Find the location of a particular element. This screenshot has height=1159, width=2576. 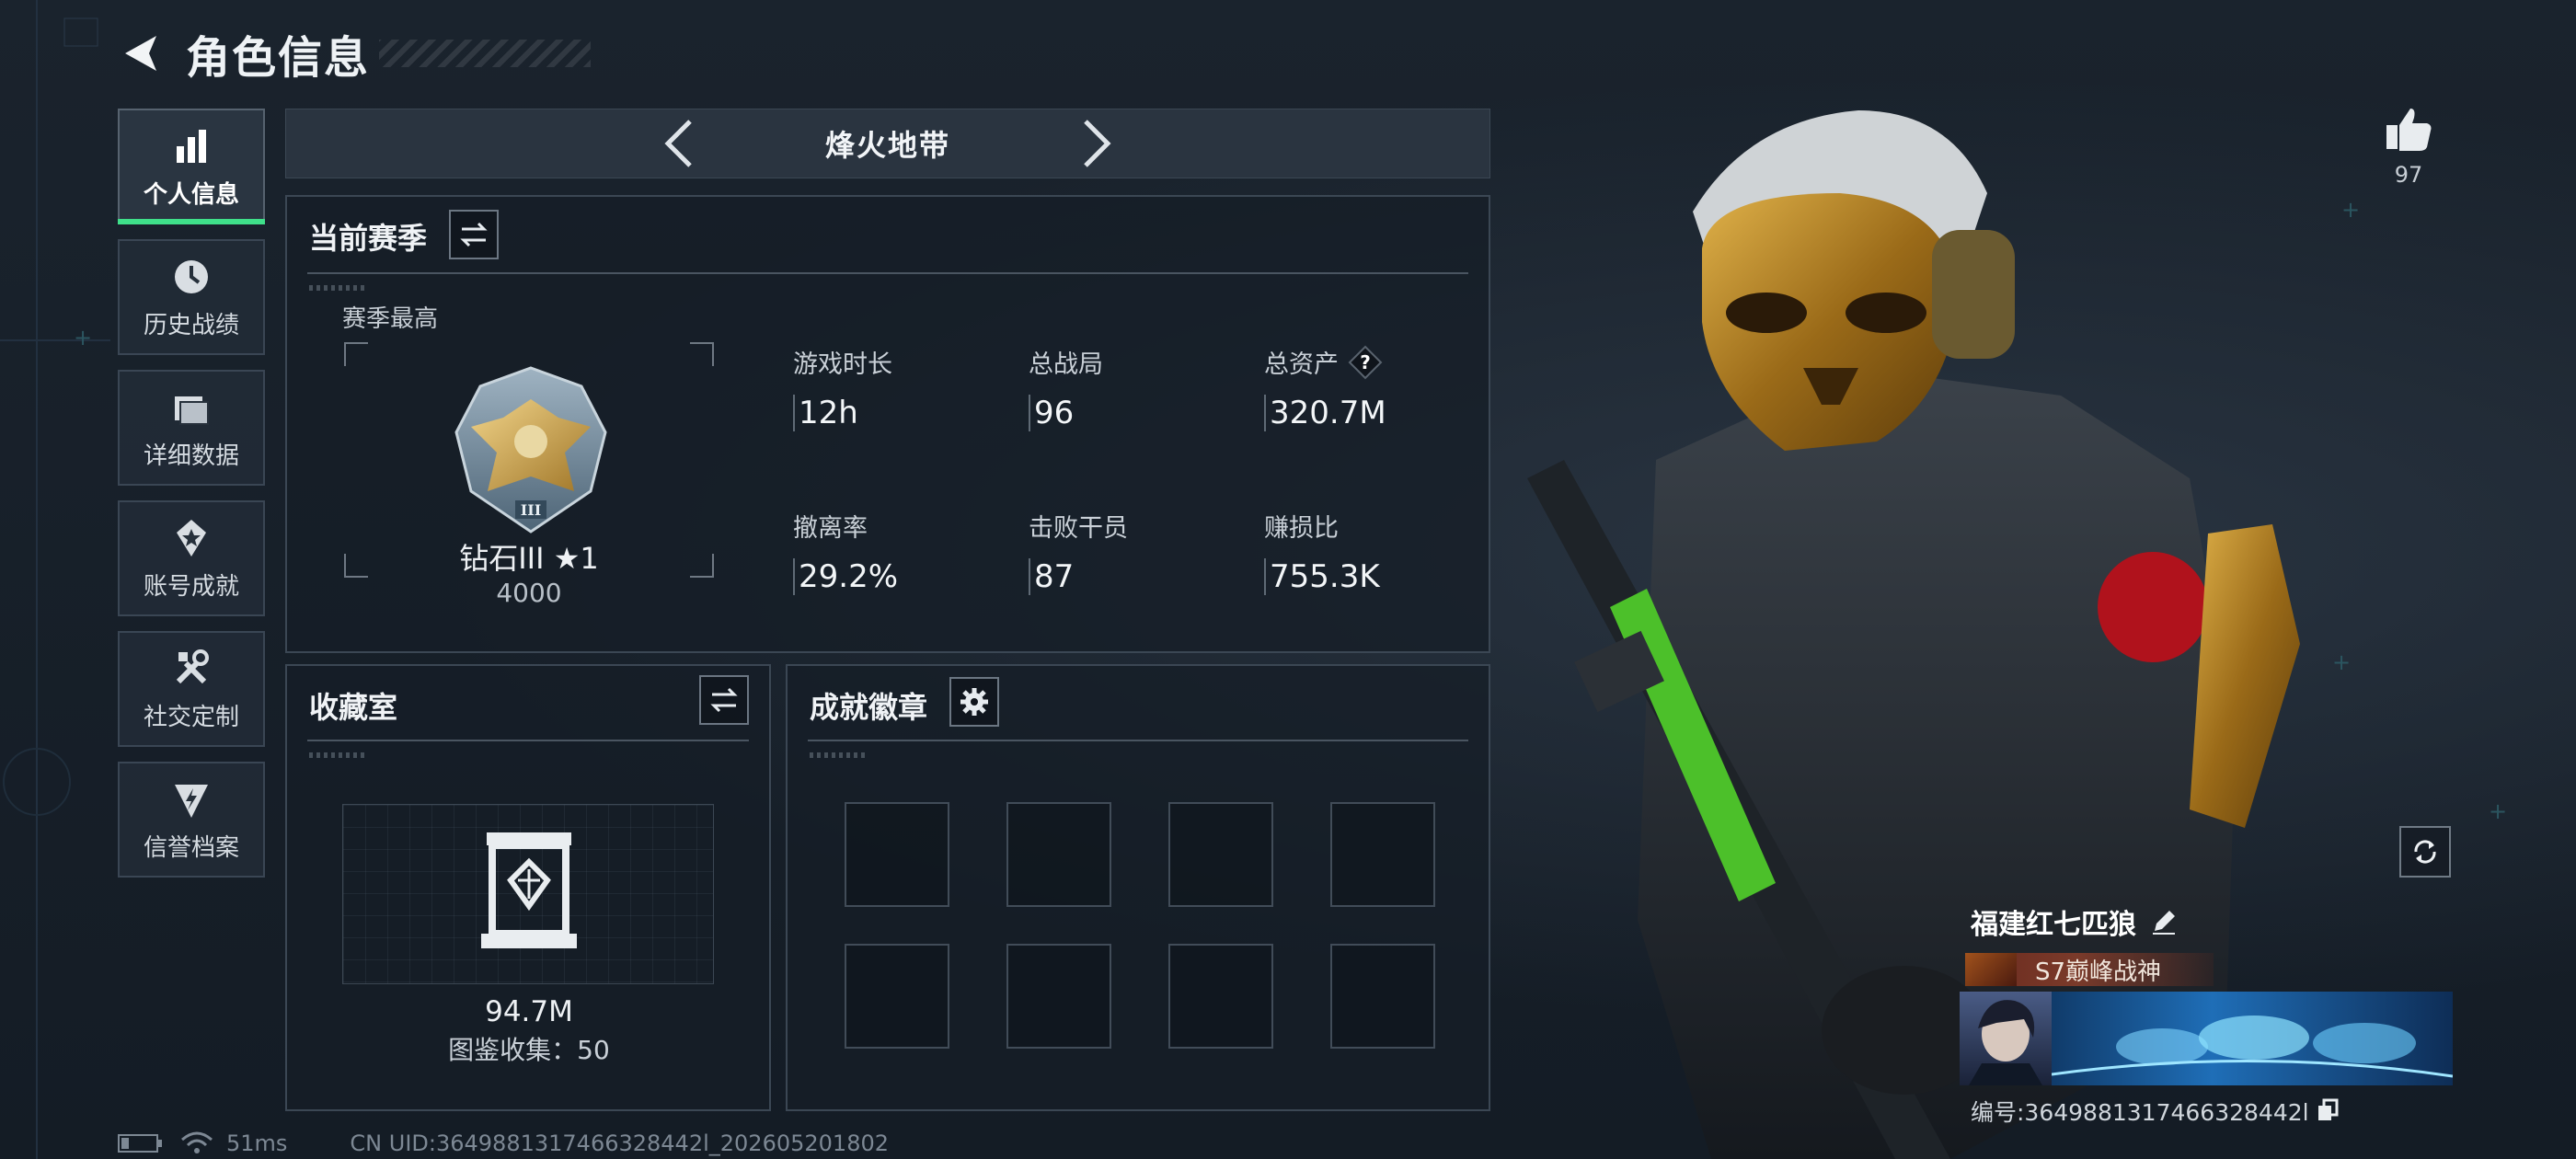

stat-label: 游戏时长 is located at coordinates (842, 364).